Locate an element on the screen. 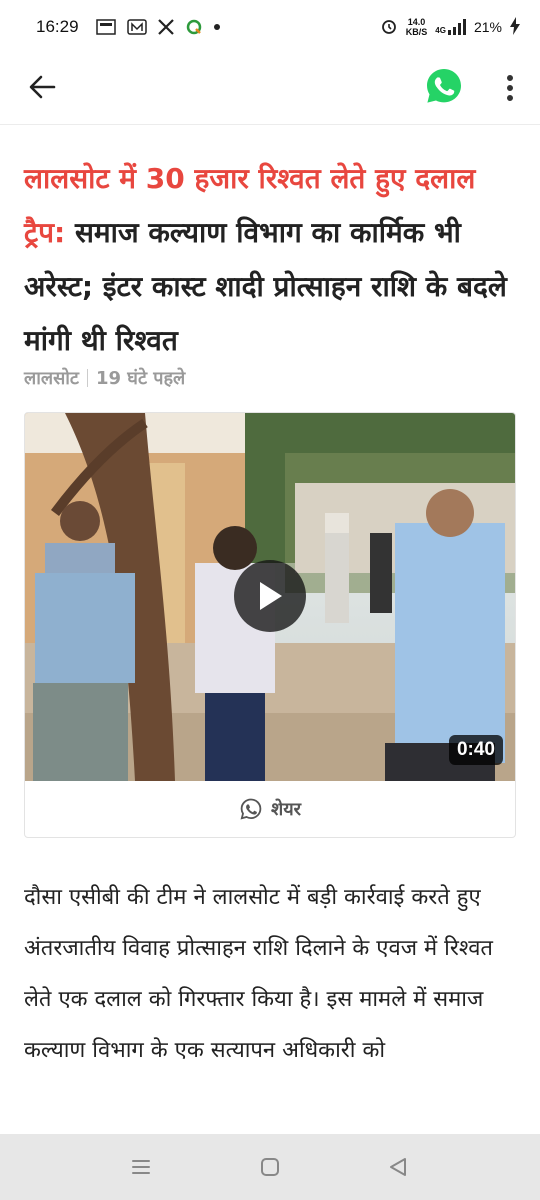 The height and width of the screenshot is (1200, 540). article-location: लालसोट is located at coordinates (51, 378).